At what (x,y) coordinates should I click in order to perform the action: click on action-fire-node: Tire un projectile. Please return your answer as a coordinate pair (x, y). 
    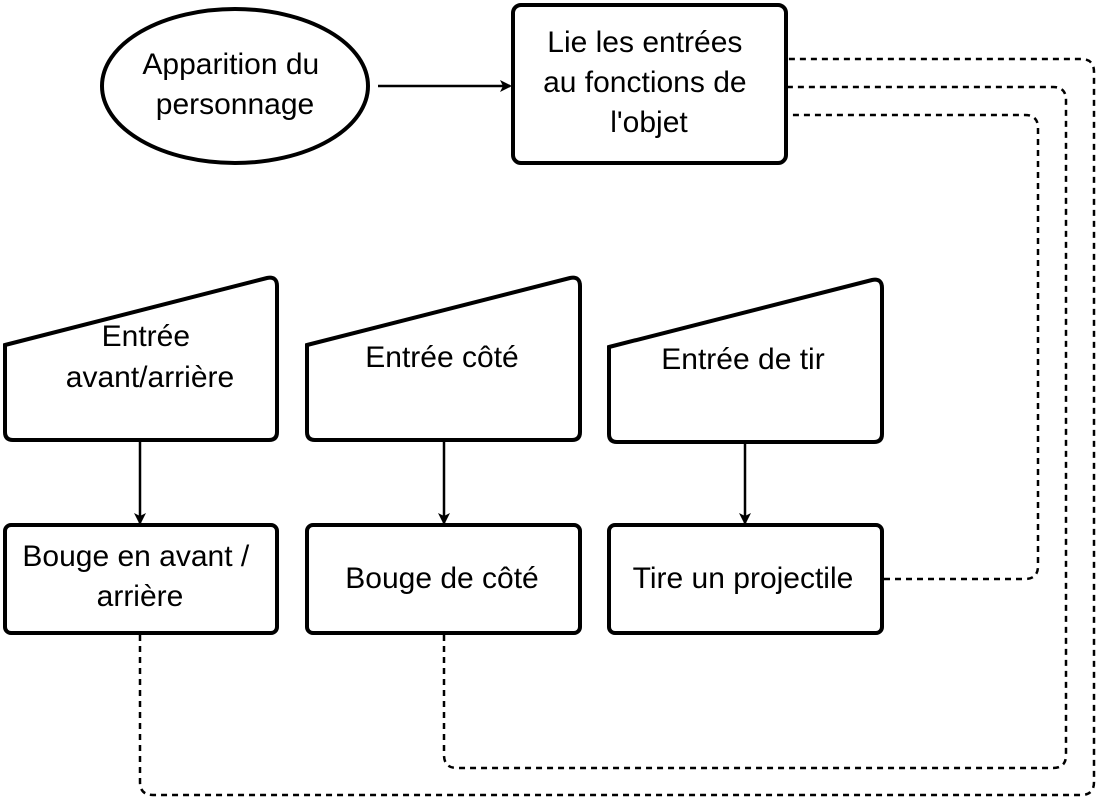
    Looking at the image, I should click on (745, 579).